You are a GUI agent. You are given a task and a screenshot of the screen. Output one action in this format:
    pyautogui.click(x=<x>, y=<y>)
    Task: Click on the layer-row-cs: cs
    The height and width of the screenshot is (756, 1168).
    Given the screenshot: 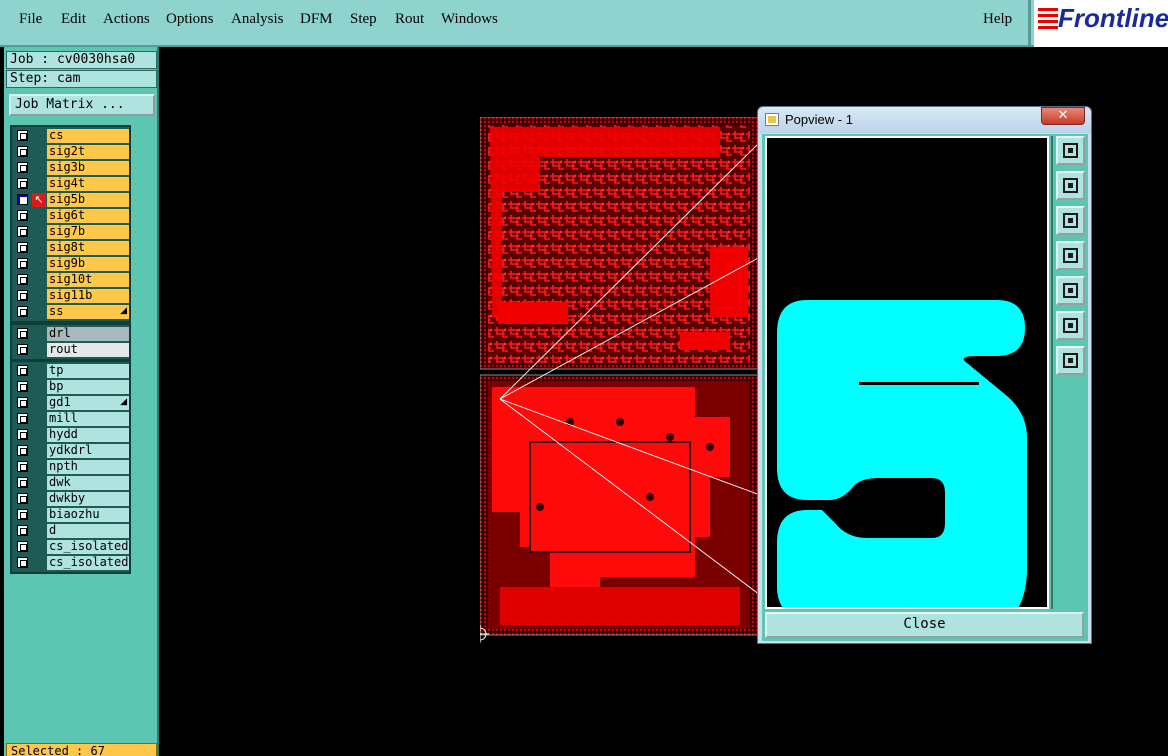 What is the action you would take?
    pyautogui.click(x=70, y=136)
    